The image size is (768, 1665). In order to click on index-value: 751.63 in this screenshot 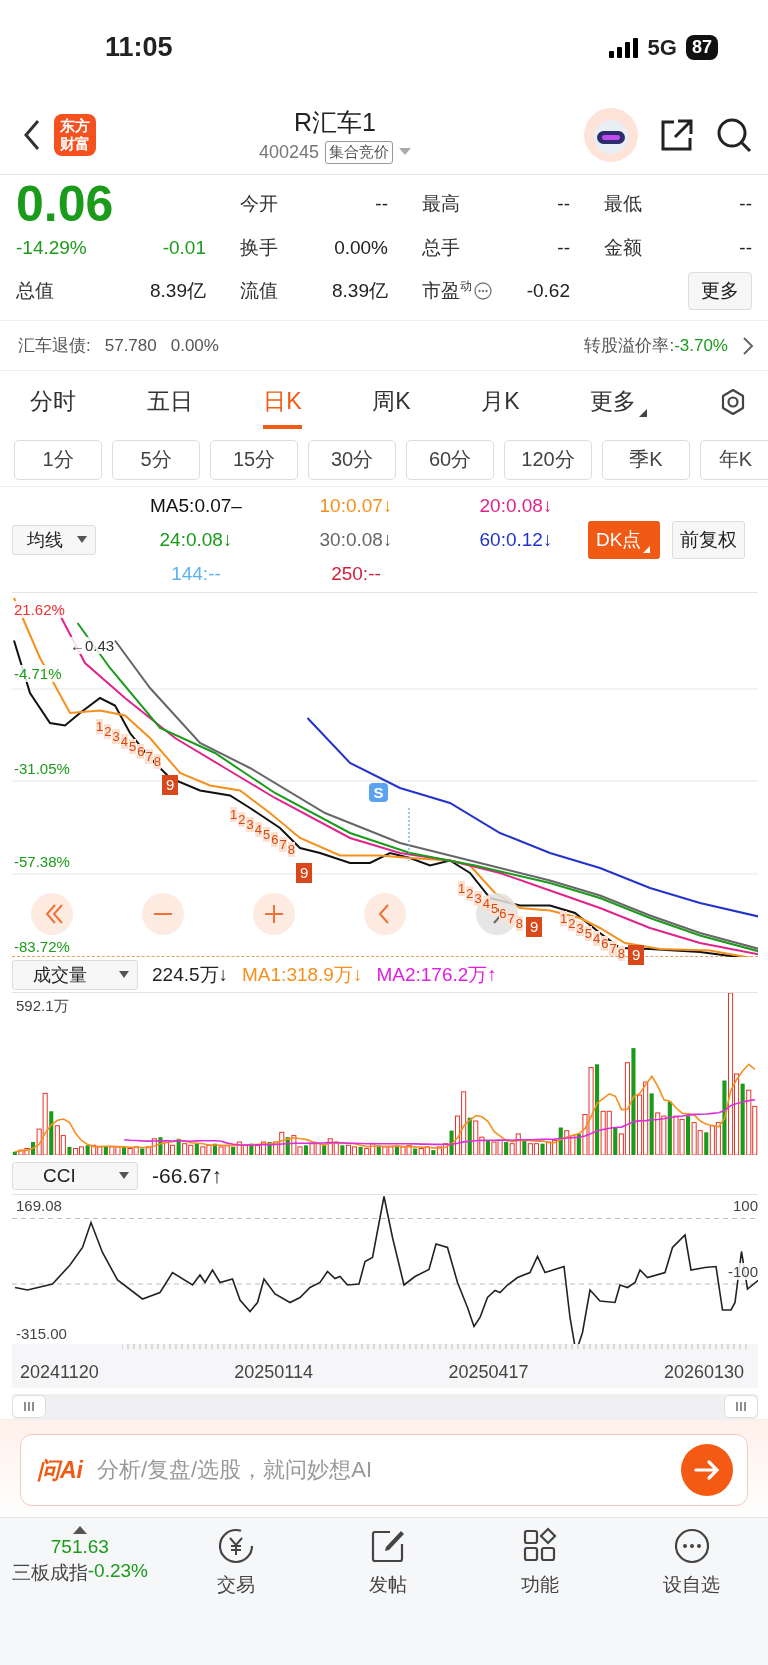, I will do `click(79, 1547)`.